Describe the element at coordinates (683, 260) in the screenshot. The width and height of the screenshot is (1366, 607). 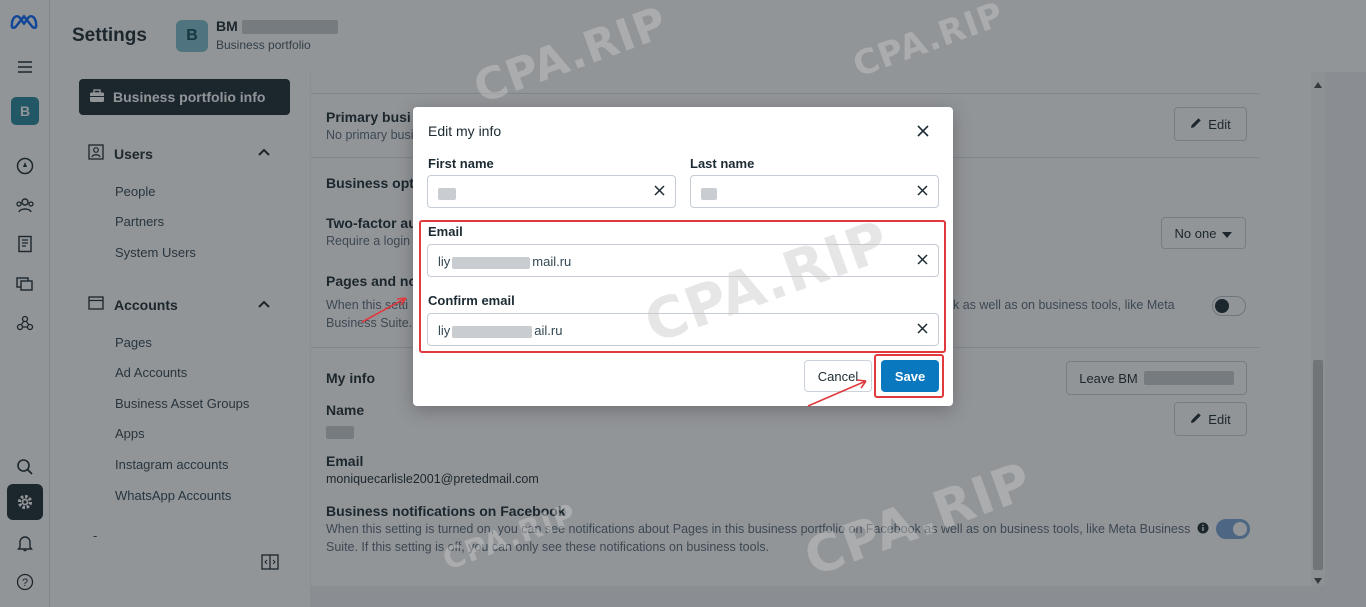
I see `email-input: liy mail.ru` at that location.